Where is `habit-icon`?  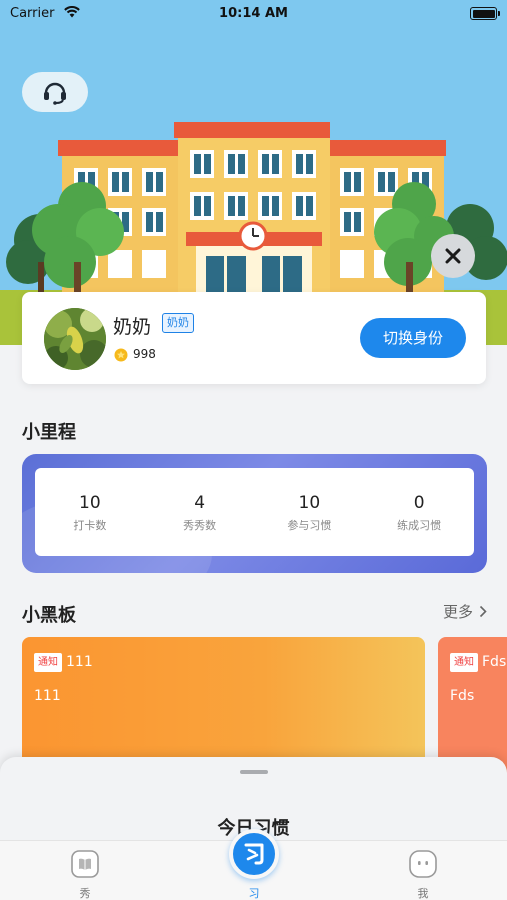 habit-icon is located at coordinates (254, 854).